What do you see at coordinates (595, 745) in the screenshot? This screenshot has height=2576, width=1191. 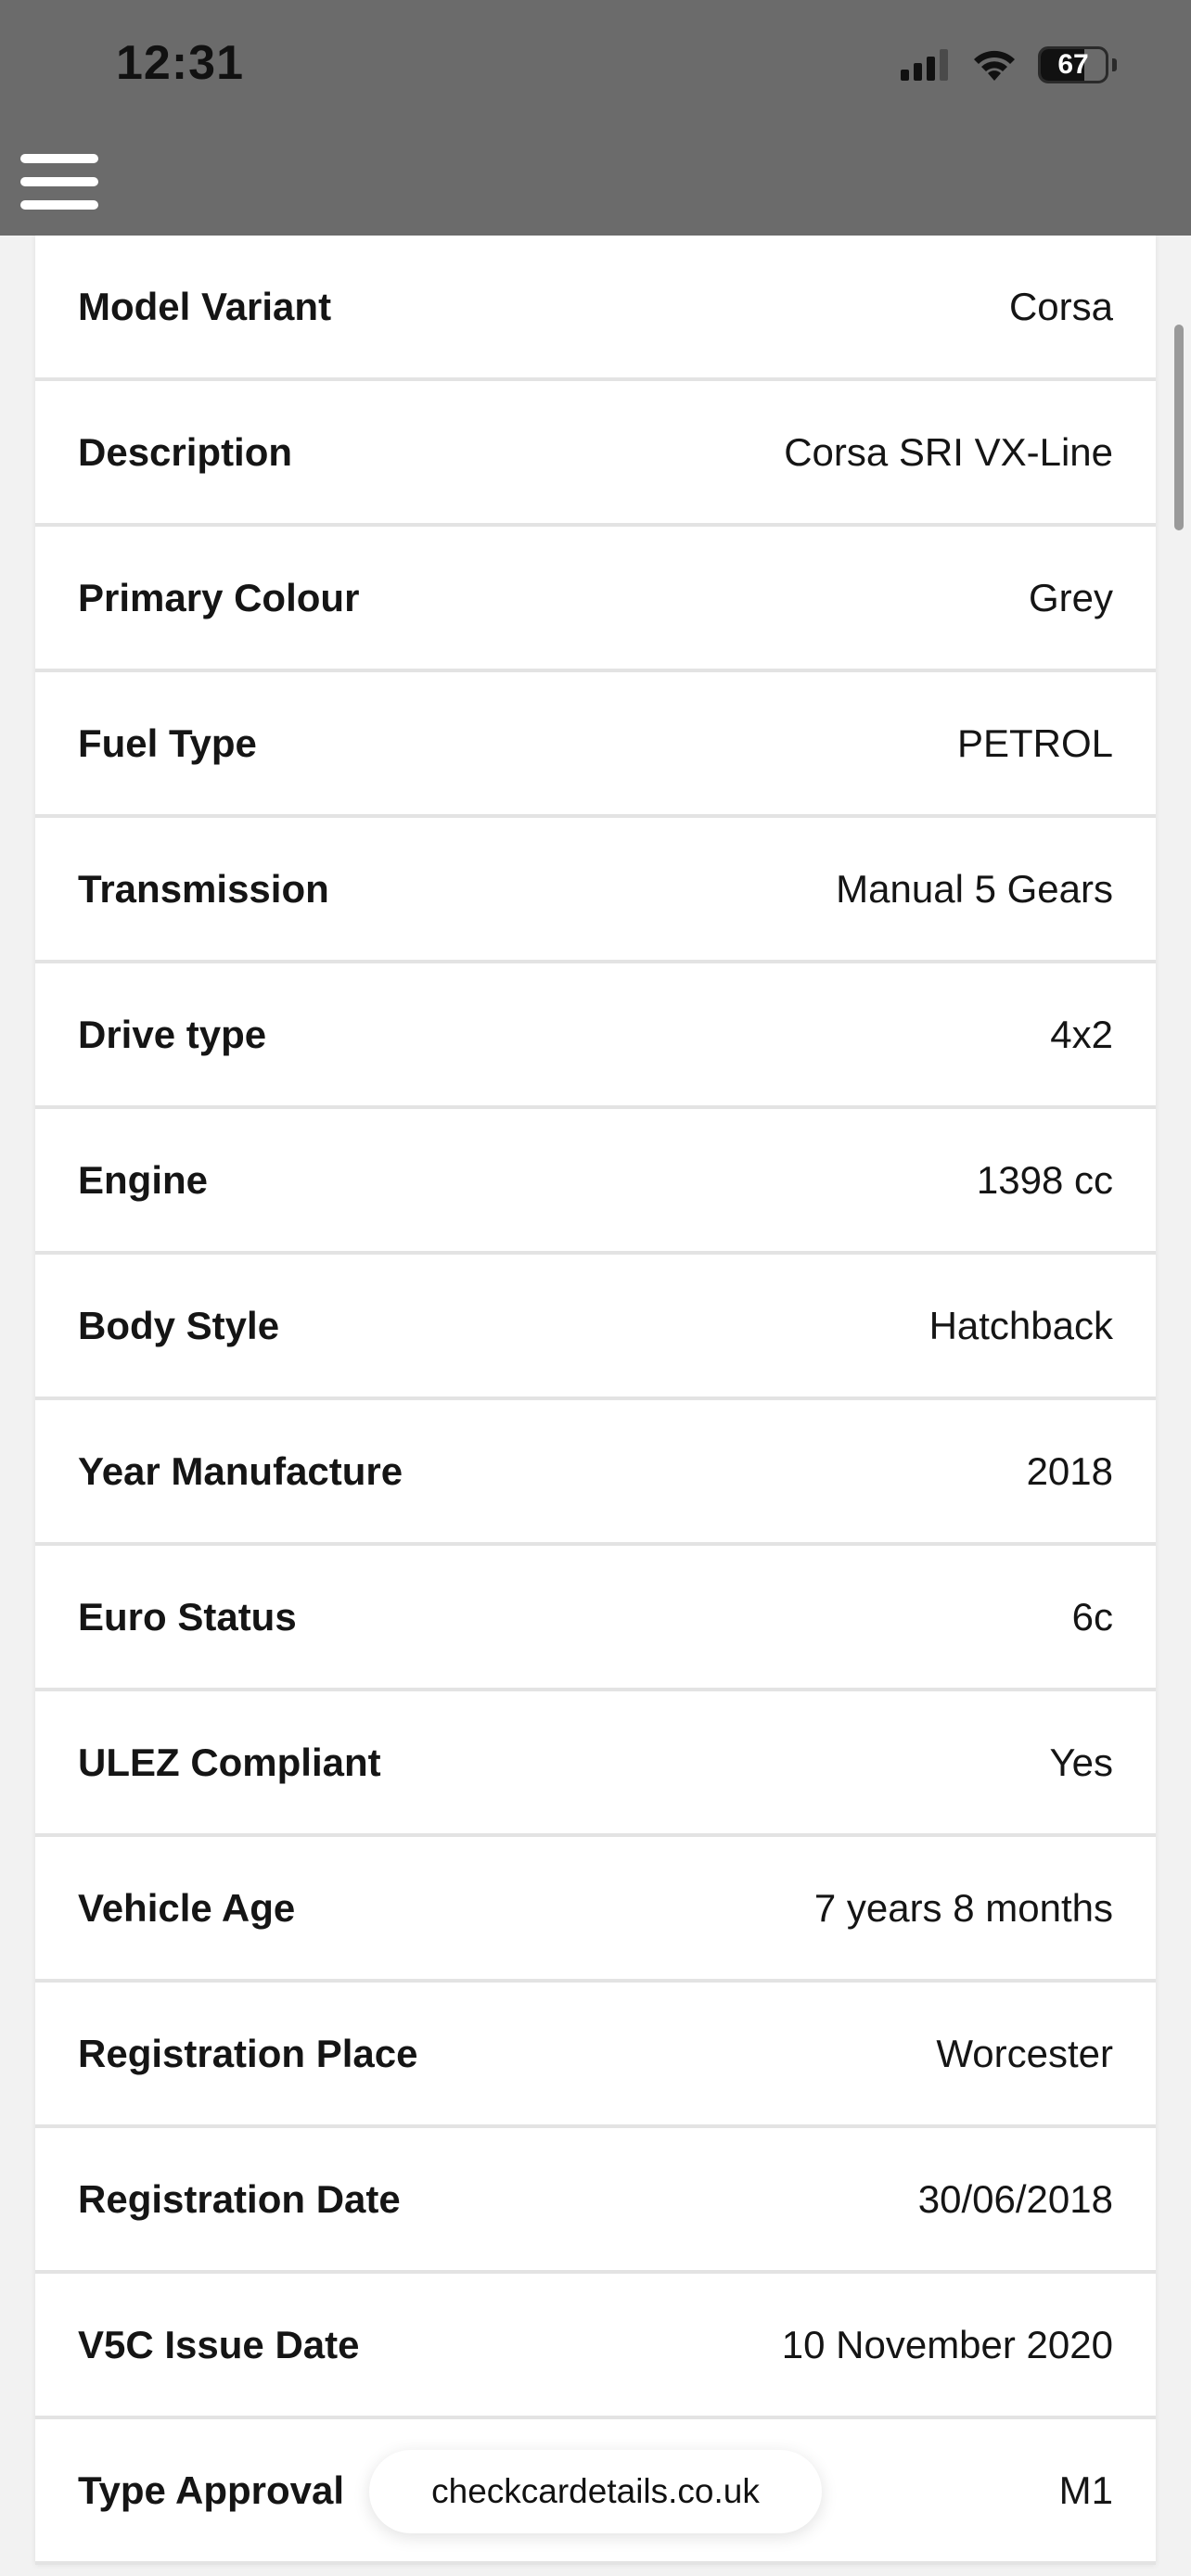 I see `detail-row: Fuel Type PETROL` at bounding box center [595, 745].